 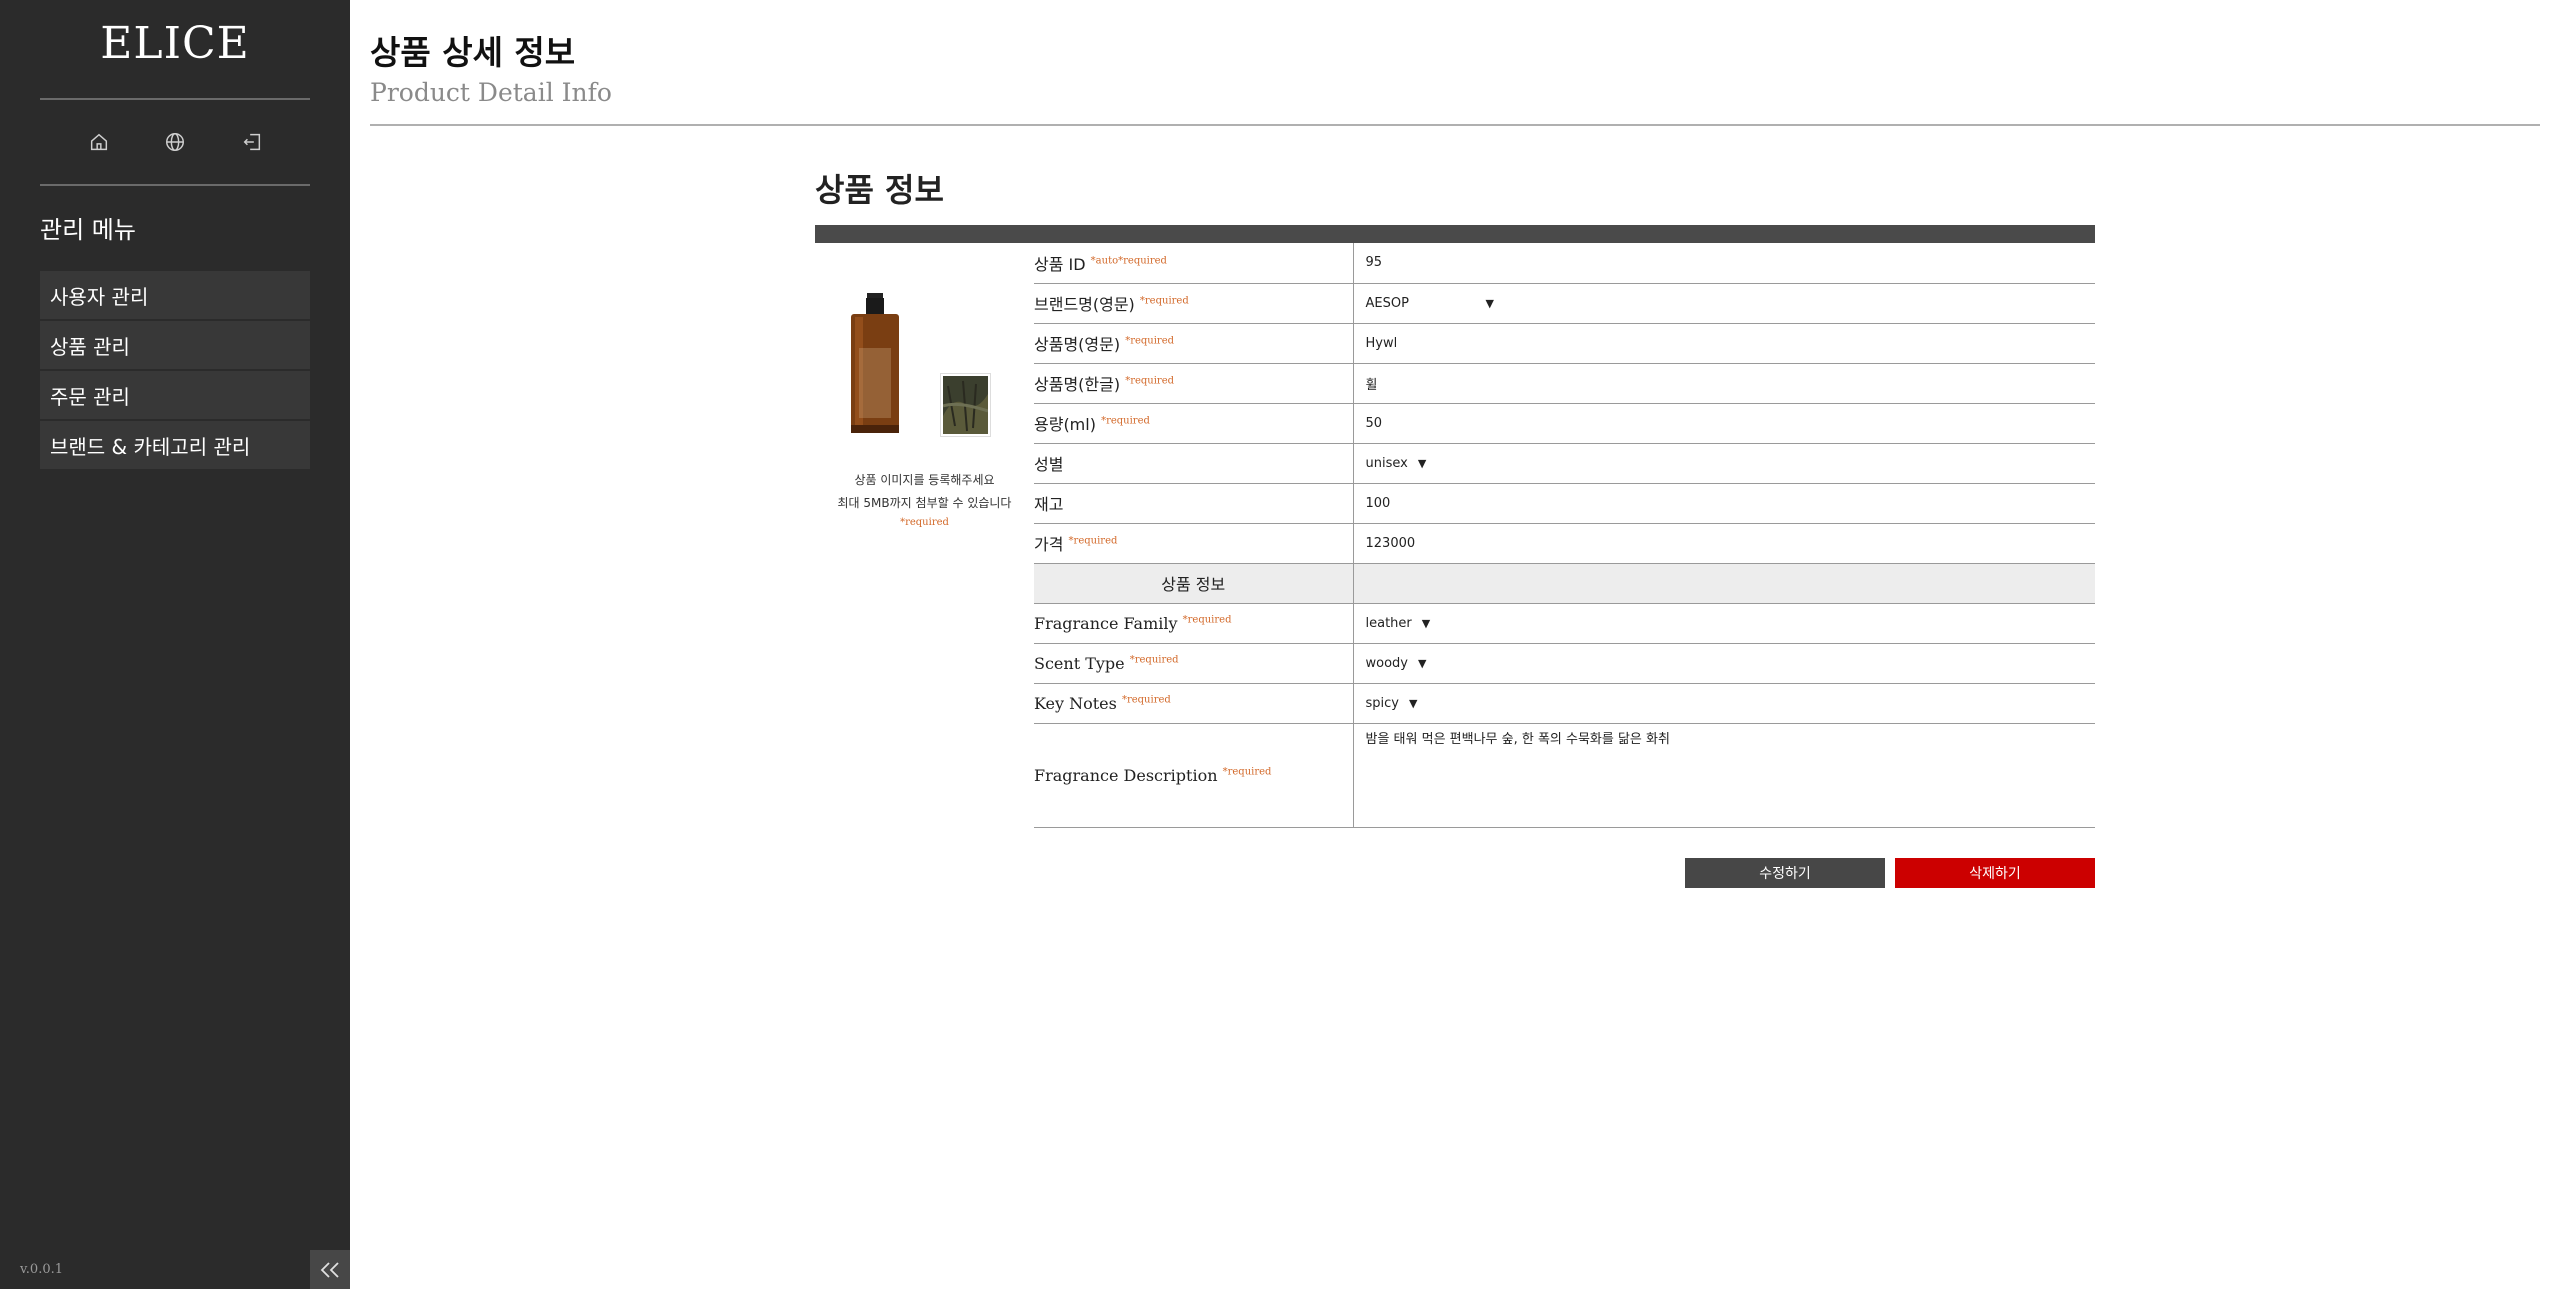 I want to click on field-label: Fragrance Description, so click(x=1126, y=775).